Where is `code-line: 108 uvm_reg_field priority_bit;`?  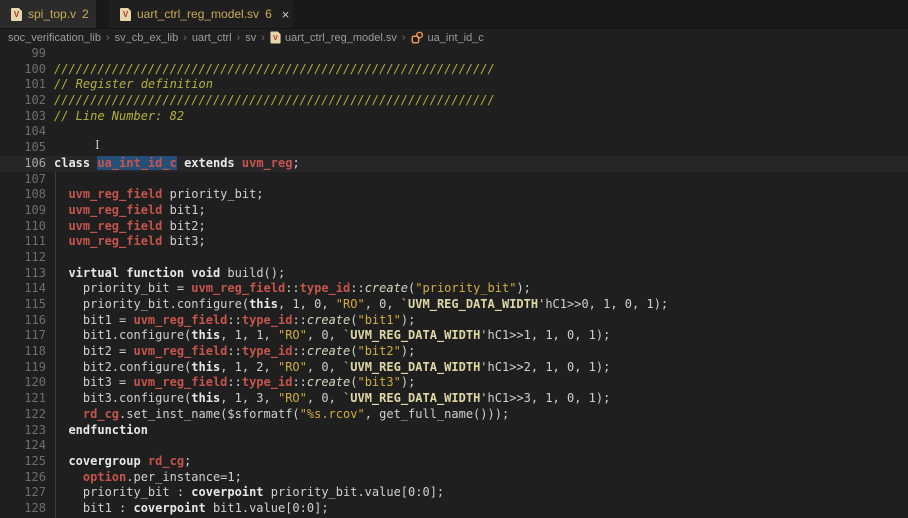
code-line: 108 uvm_reg_field priority_bit; is located at coordinates (454, 195).